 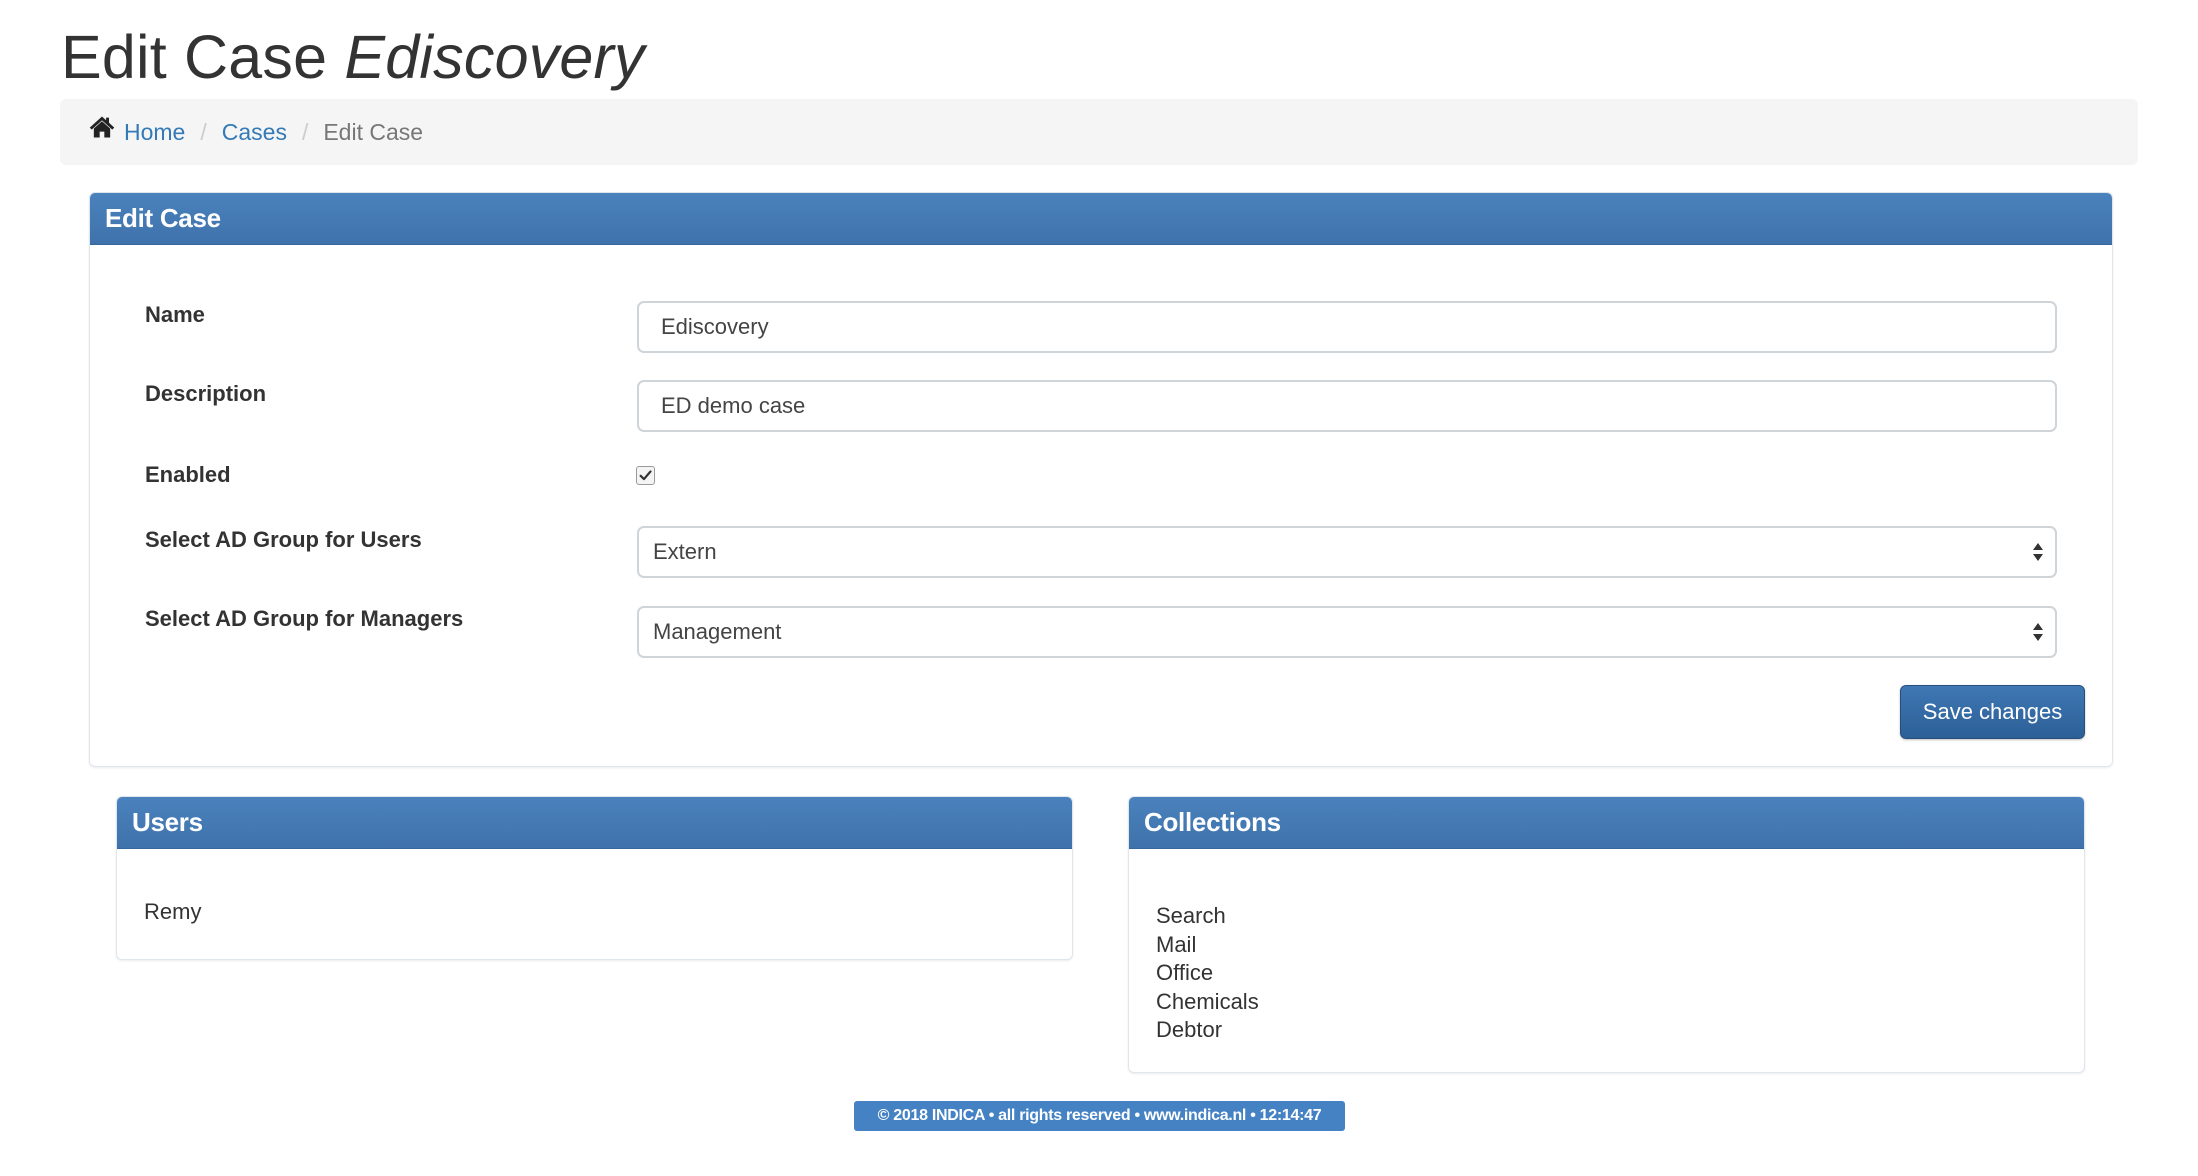 What do you see at coordinates (188, 474) in the screenshot?
I see `enabled-label: Enabled` at bounding box center [188, 474].